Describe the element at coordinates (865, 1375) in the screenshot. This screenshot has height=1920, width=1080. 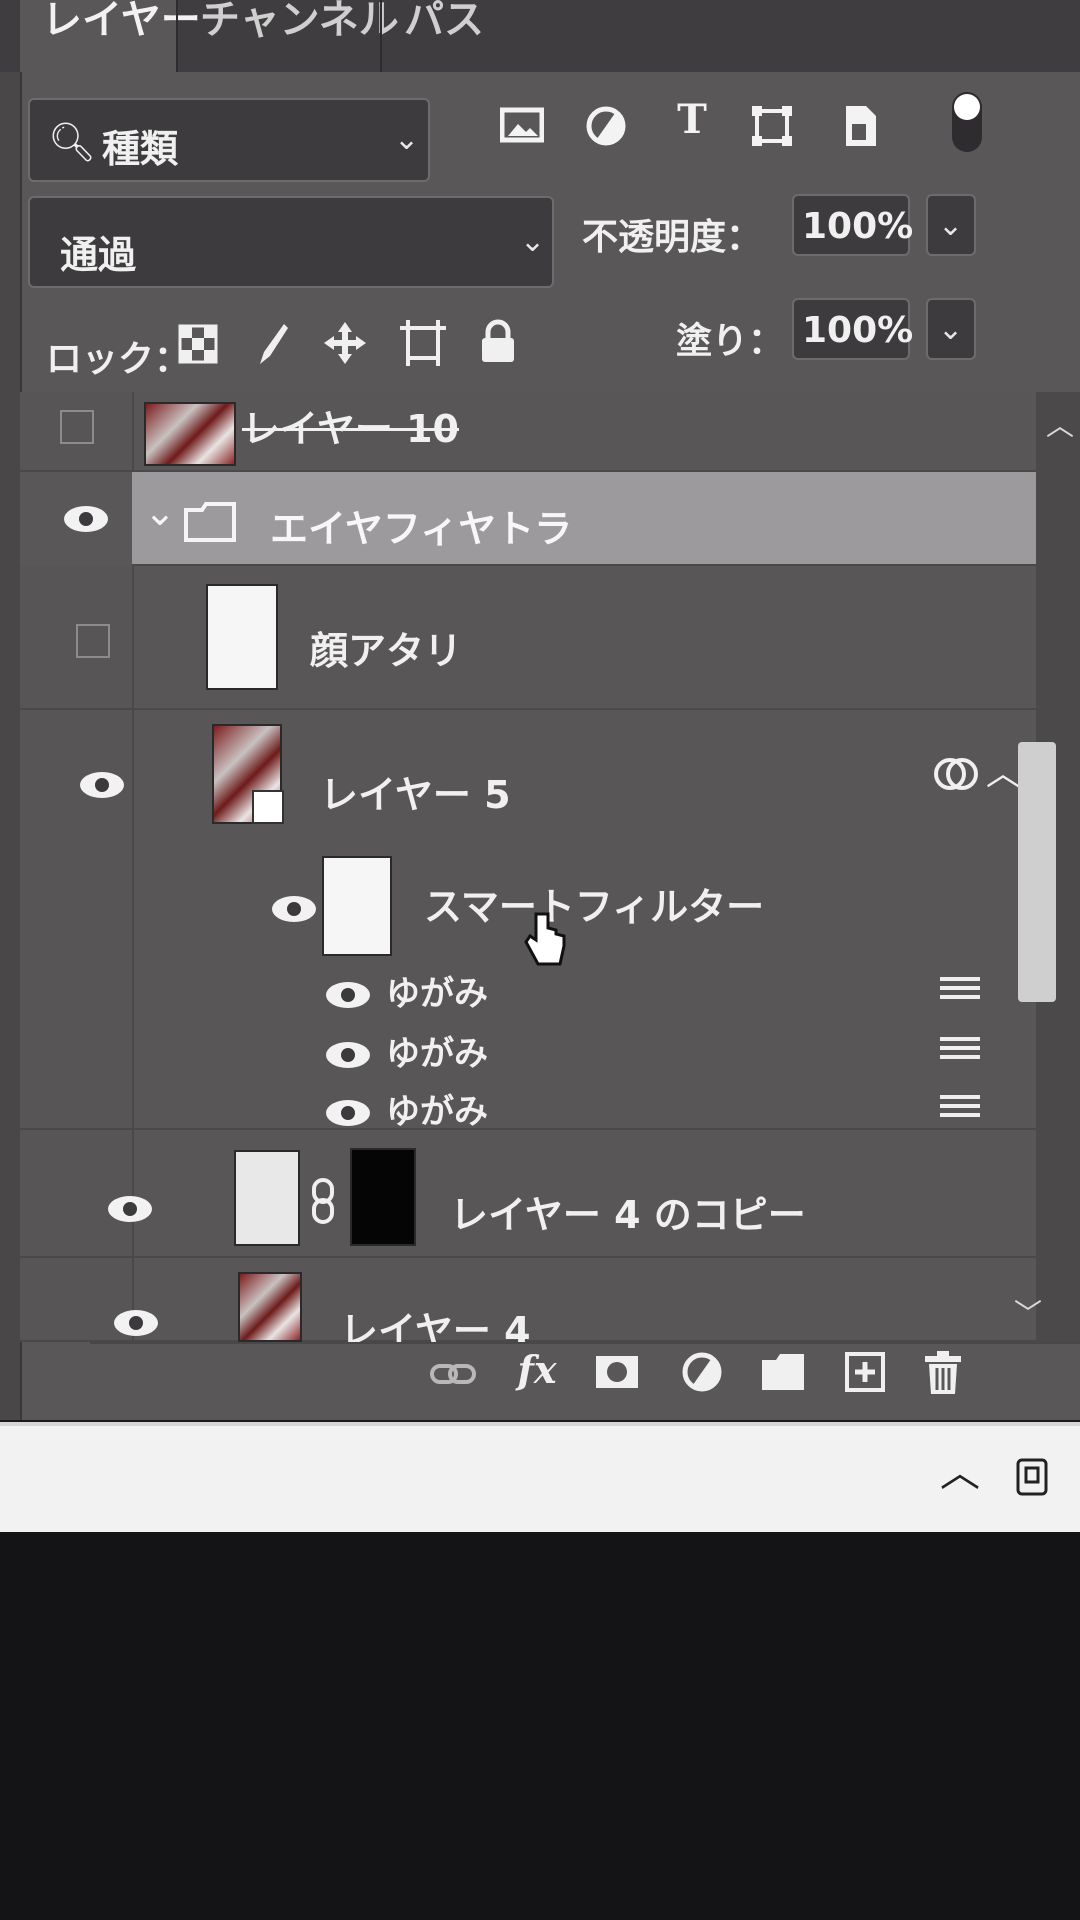
I see `new-layer-icon` at that location.